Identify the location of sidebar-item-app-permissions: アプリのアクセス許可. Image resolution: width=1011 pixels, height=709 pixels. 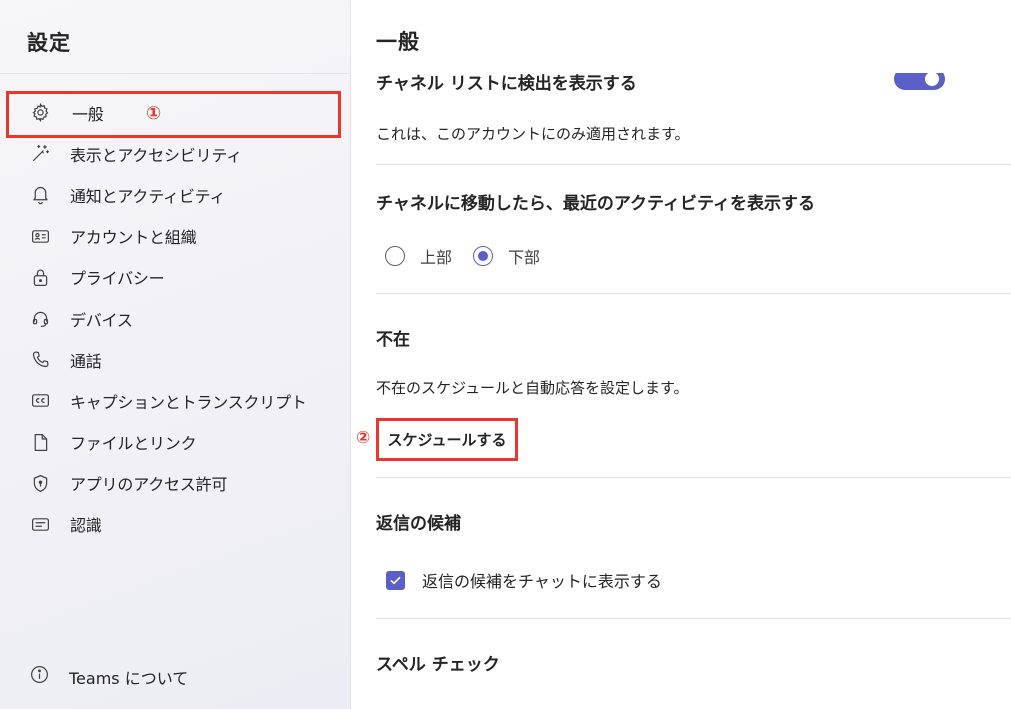
(175, 483).